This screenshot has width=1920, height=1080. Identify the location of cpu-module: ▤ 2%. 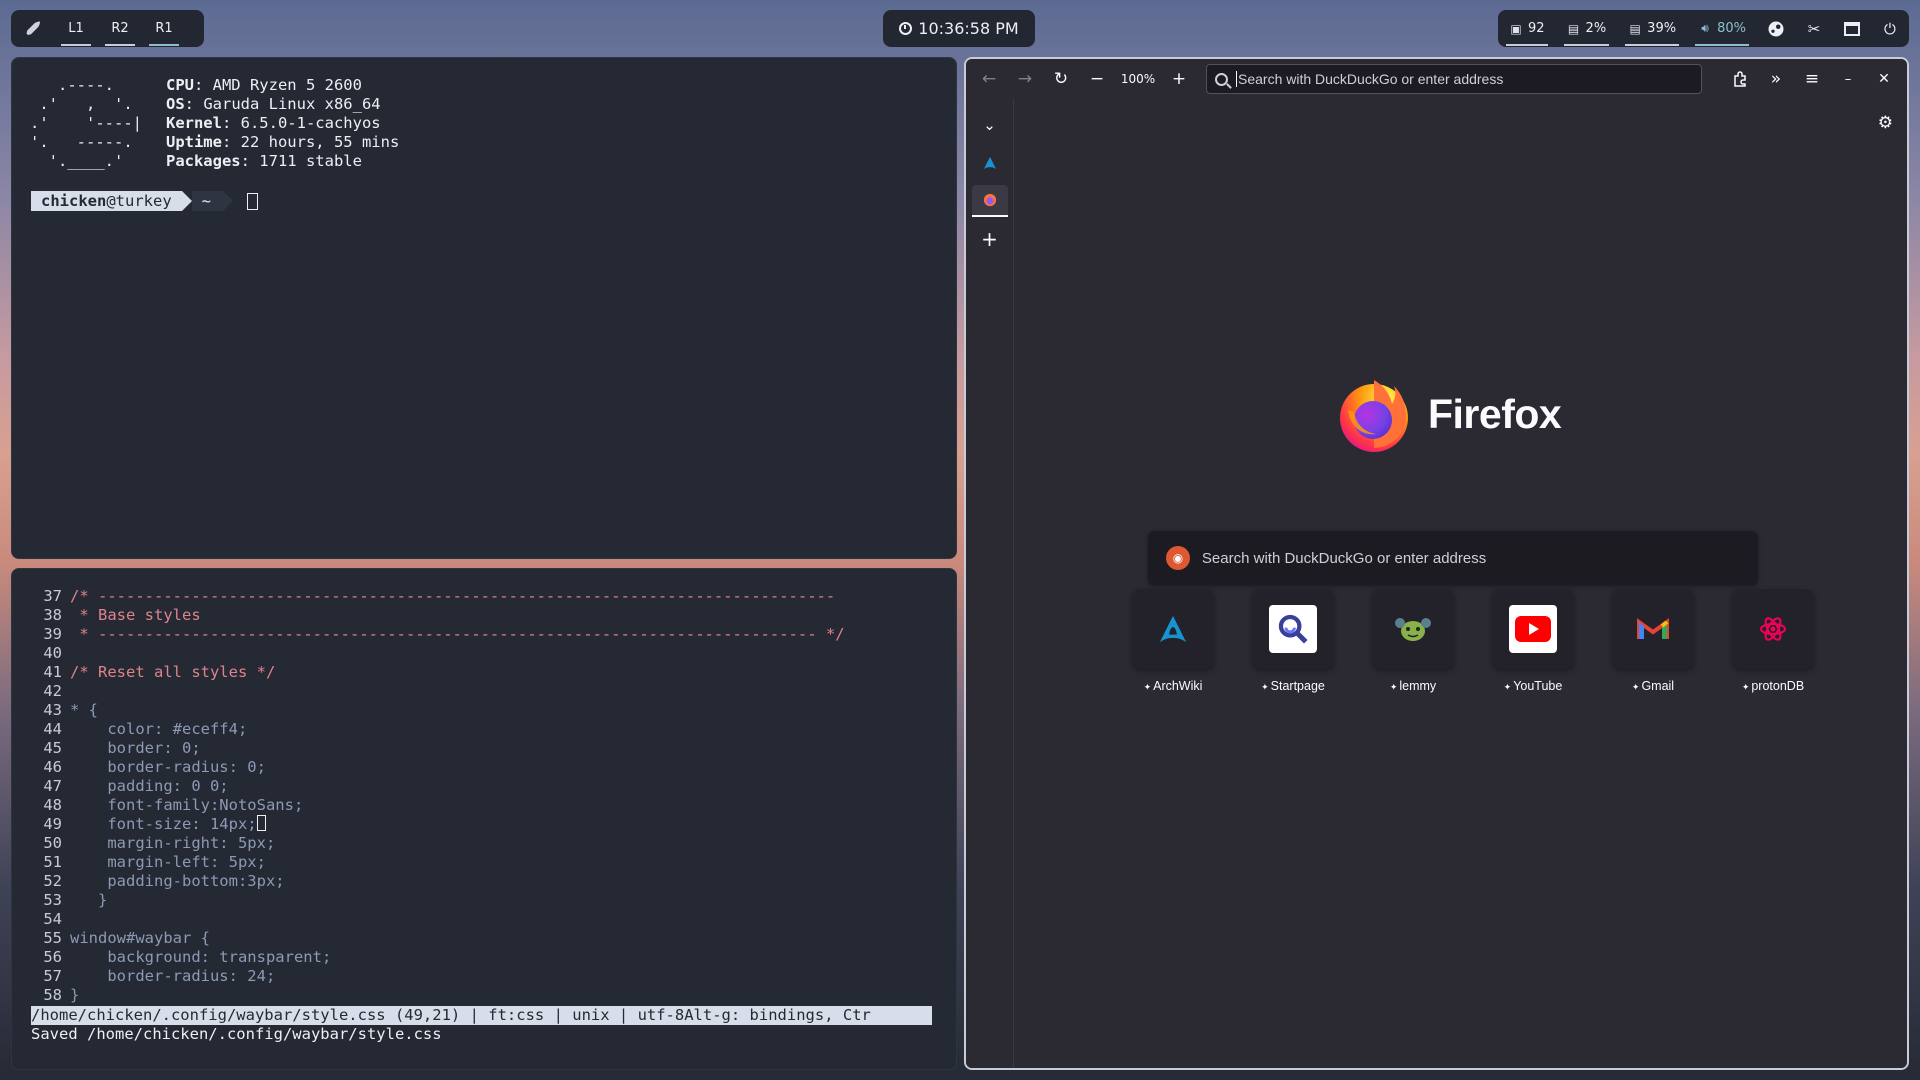
(1586, 30).